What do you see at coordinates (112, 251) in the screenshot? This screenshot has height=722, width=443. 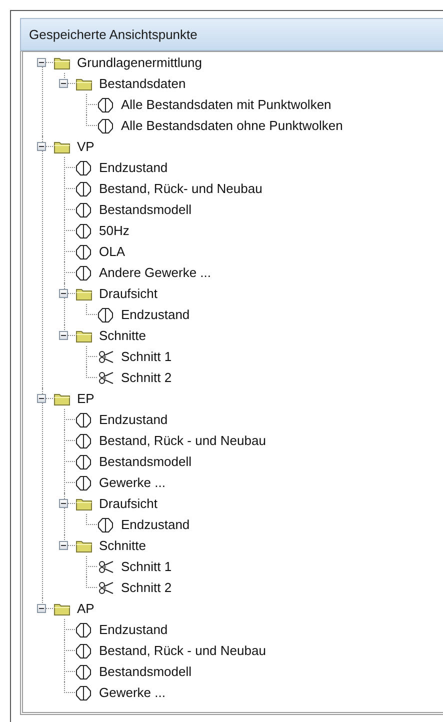 I see `tree-item: OLA` at bounding box center [112, 251].